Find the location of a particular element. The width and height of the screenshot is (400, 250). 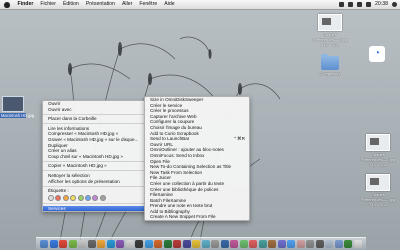

menu-clock: 20:38 is located at coordinates (381, 4).